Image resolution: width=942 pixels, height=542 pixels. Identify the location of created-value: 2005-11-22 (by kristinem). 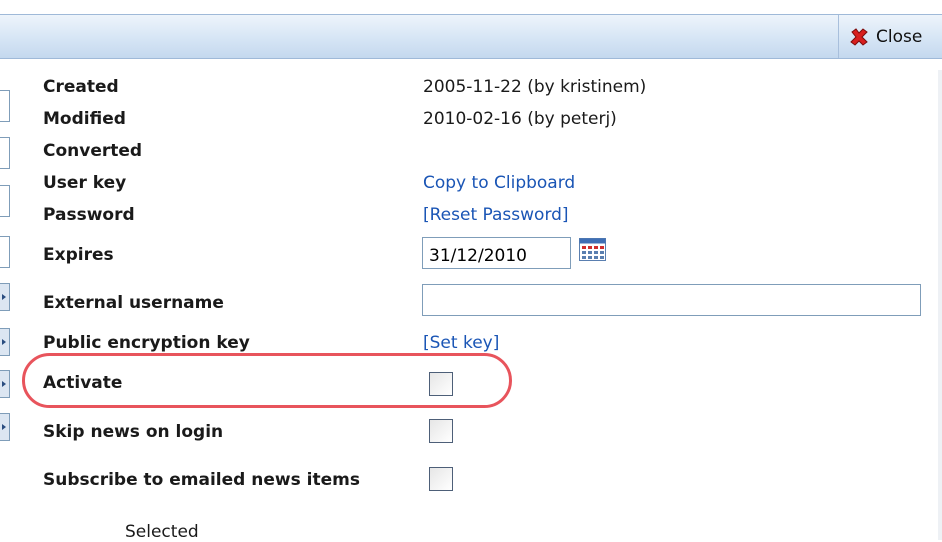
(535, 87).